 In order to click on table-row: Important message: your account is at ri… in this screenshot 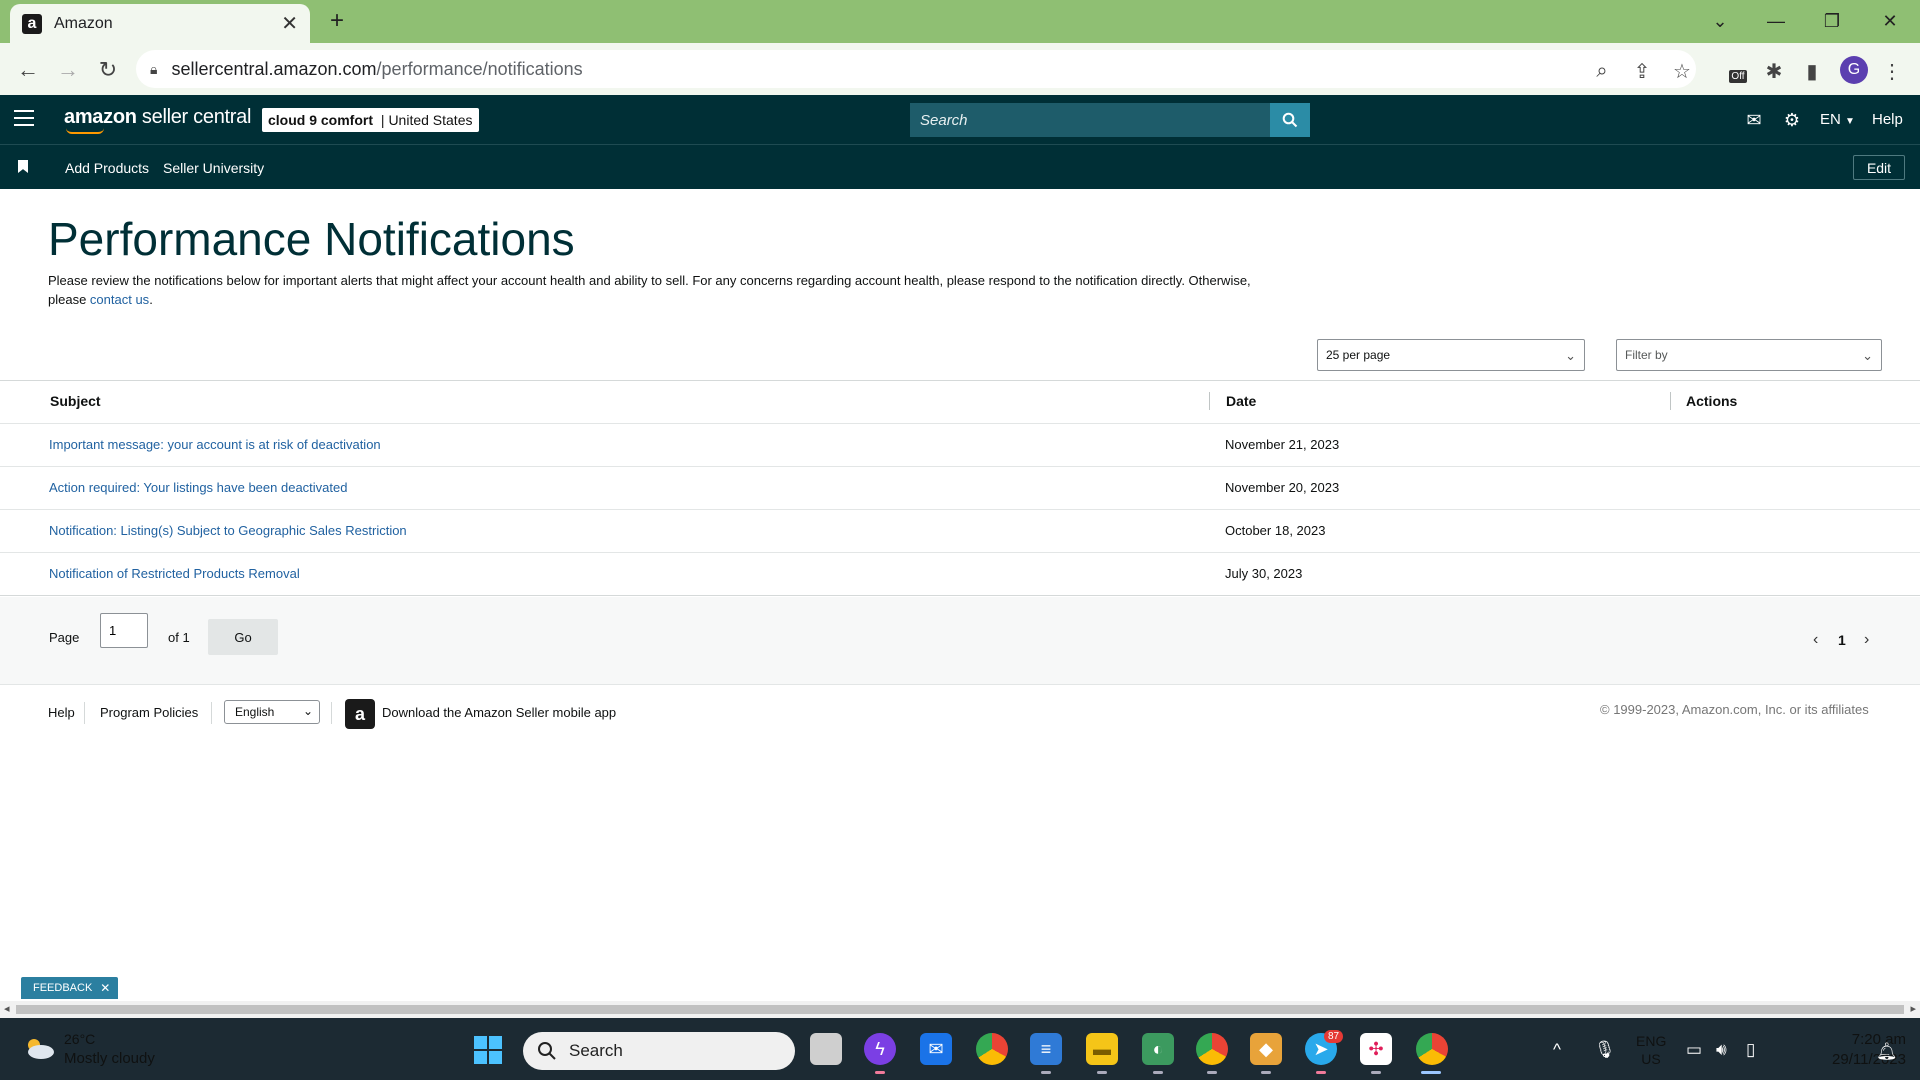, I will do `click(960, 444)`.